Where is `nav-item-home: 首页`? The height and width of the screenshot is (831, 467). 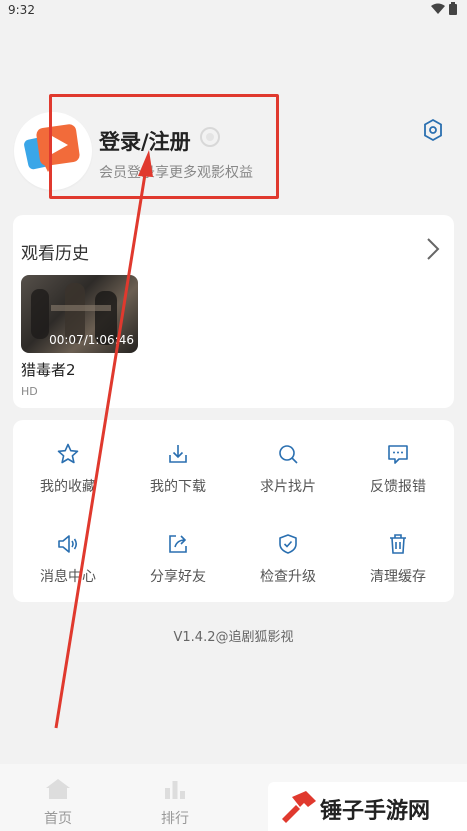 nav-item-home: 首页 is located at coordinates (58, 803).